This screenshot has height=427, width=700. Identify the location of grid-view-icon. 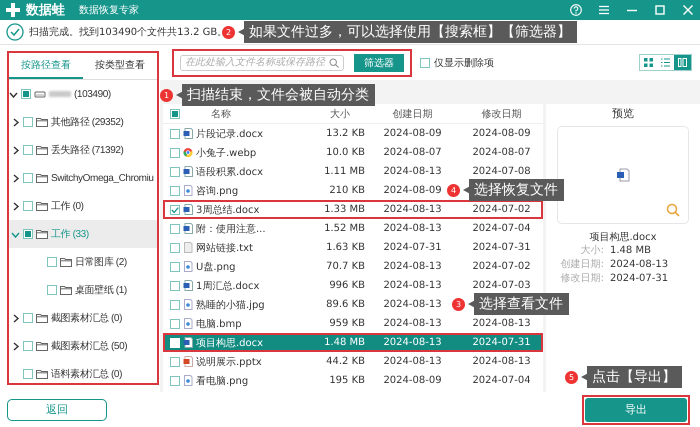
(648, 62).